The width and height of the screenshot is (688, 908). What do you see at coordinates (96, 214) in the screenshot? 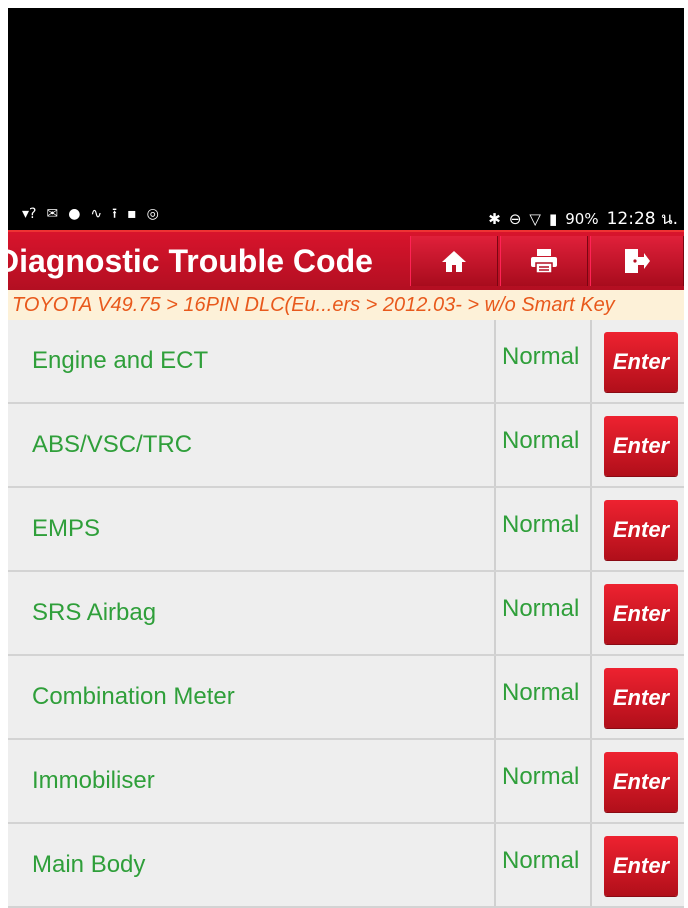
I see `stethoscope-icon: ∿` at bounding box center [96, 214].